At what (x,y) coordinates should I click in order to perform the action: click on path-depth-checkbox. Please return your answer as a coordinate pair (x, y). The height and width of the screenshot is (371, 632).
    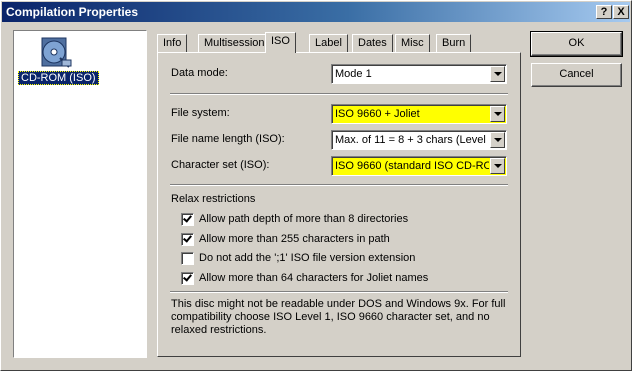
    Looking at the image, I should click on (187, 219).